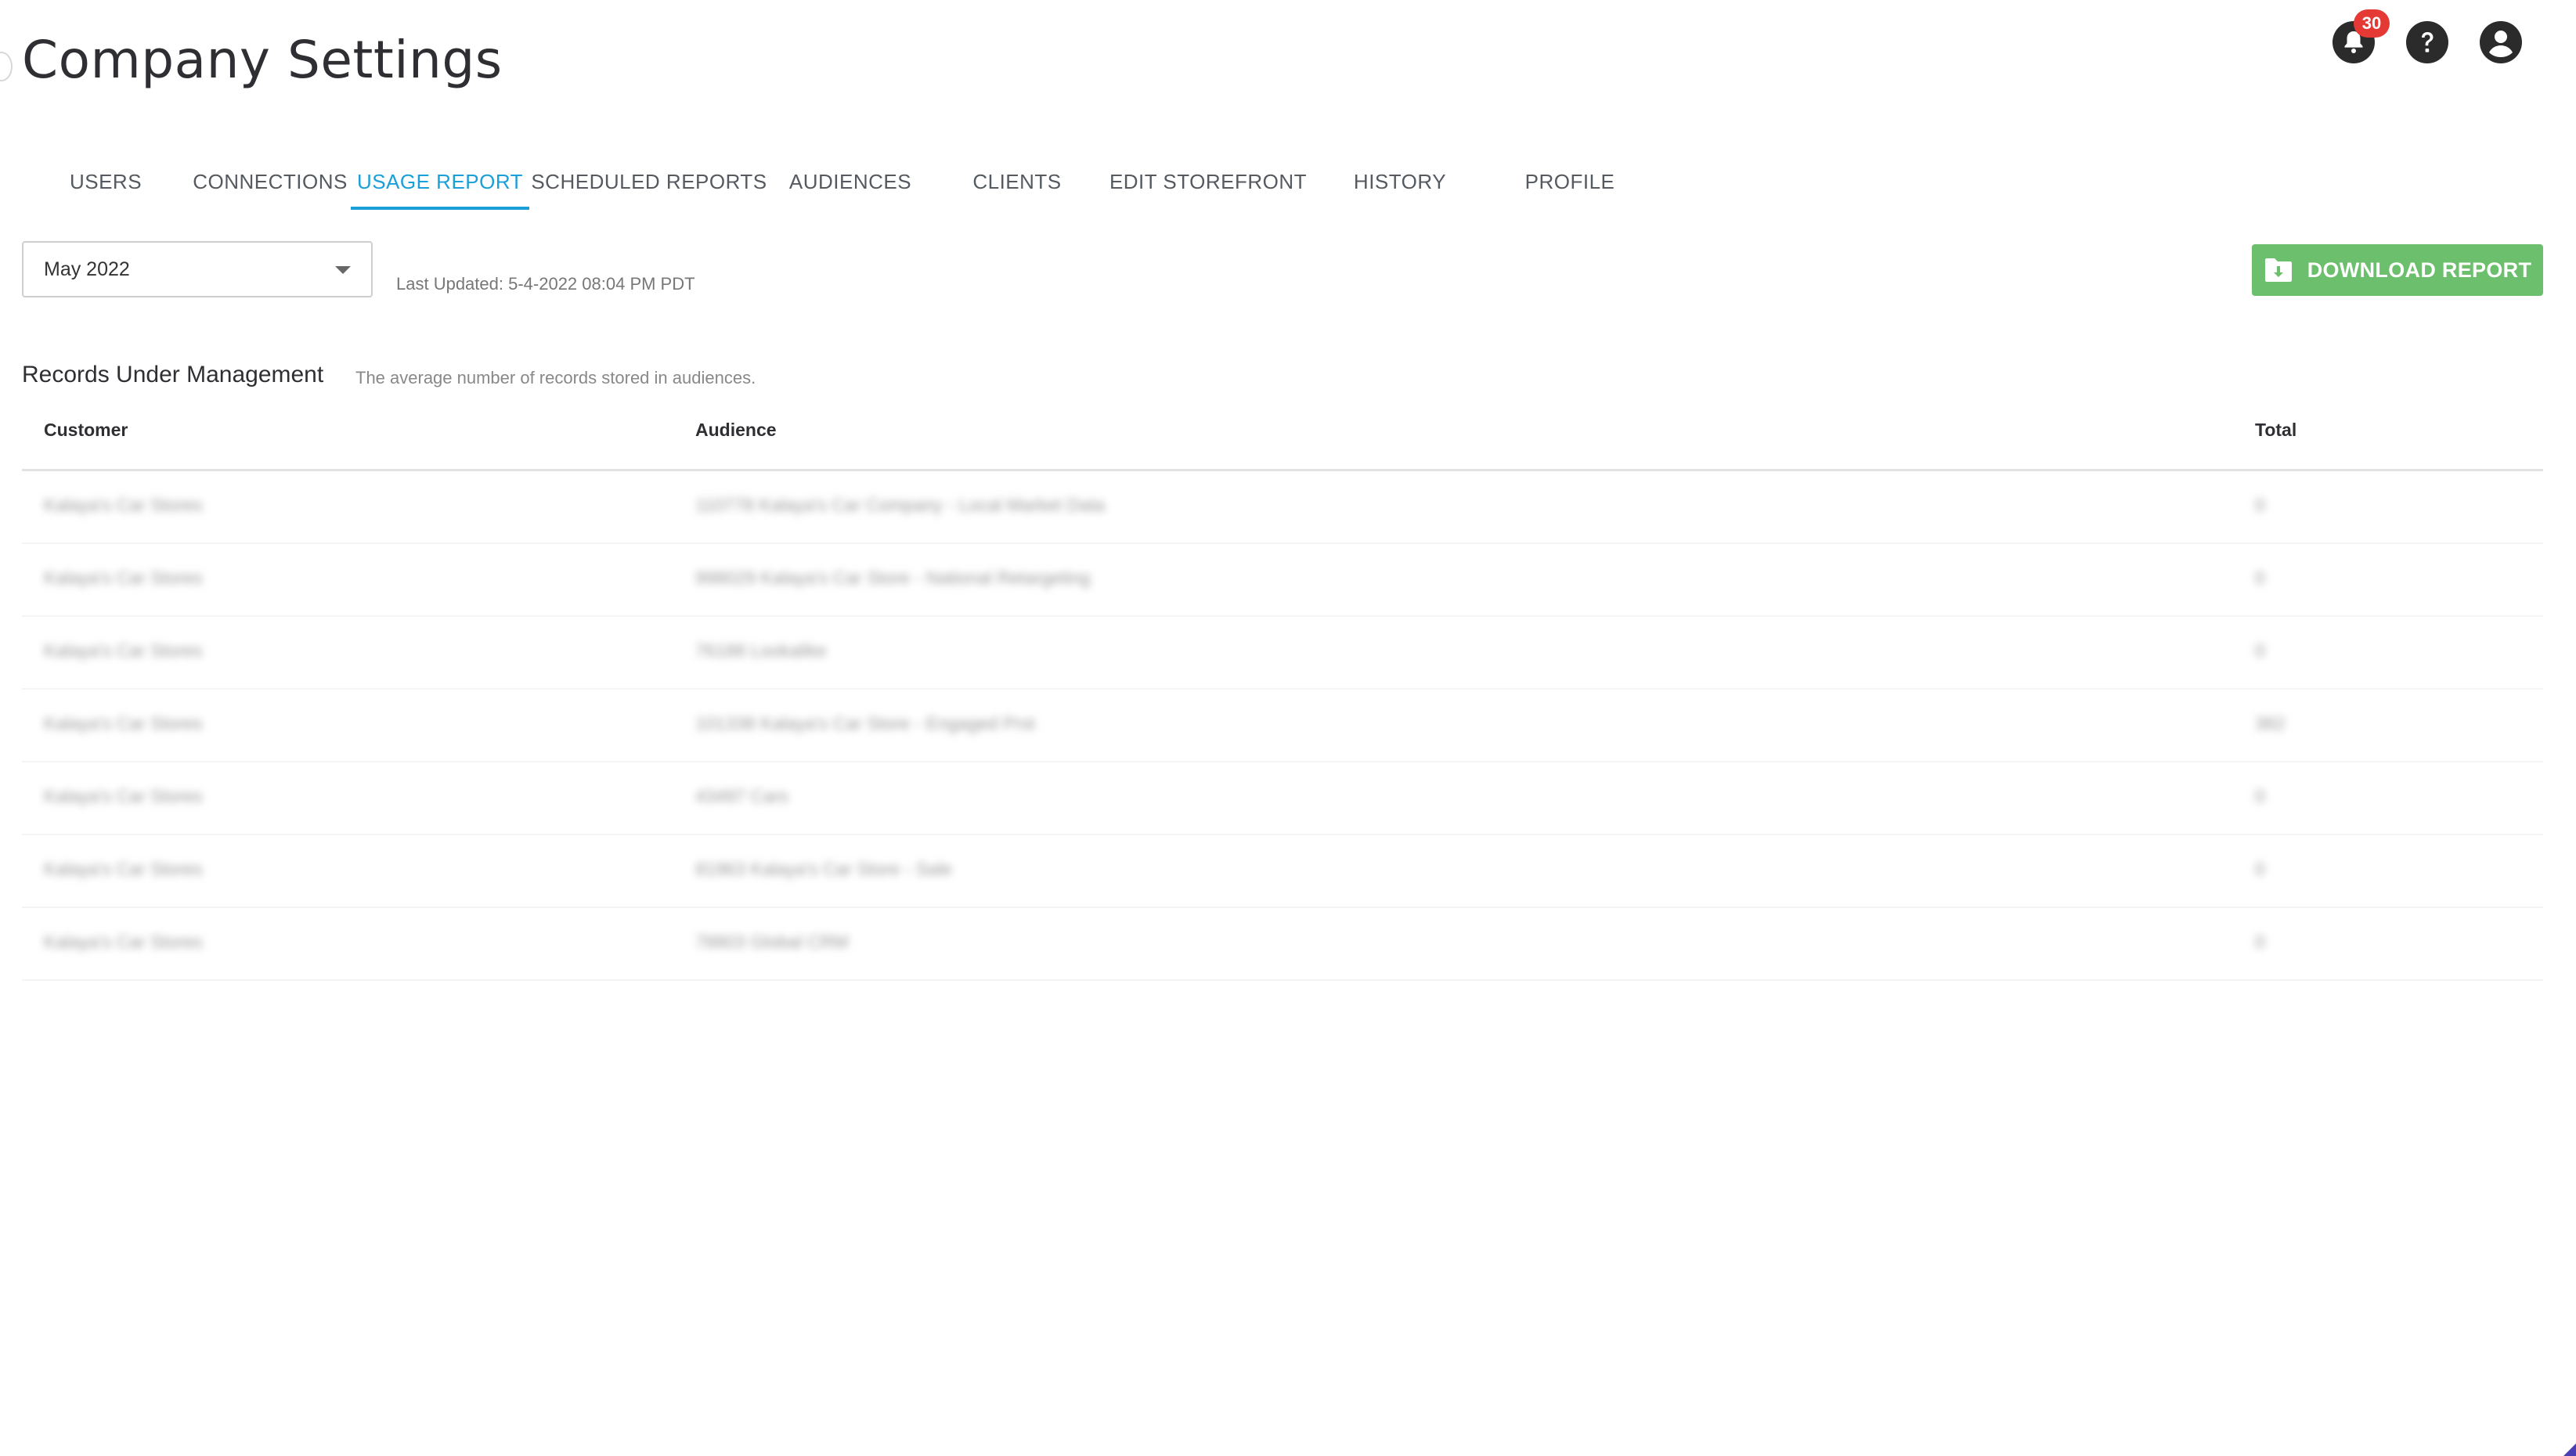 Image resolution: width=2576 pixels, height=1456 pixels. What do you see at coordinates (2275, 430) in the screenshot?
I see `column-header-total: Total` at bounding box center [2275, 430].